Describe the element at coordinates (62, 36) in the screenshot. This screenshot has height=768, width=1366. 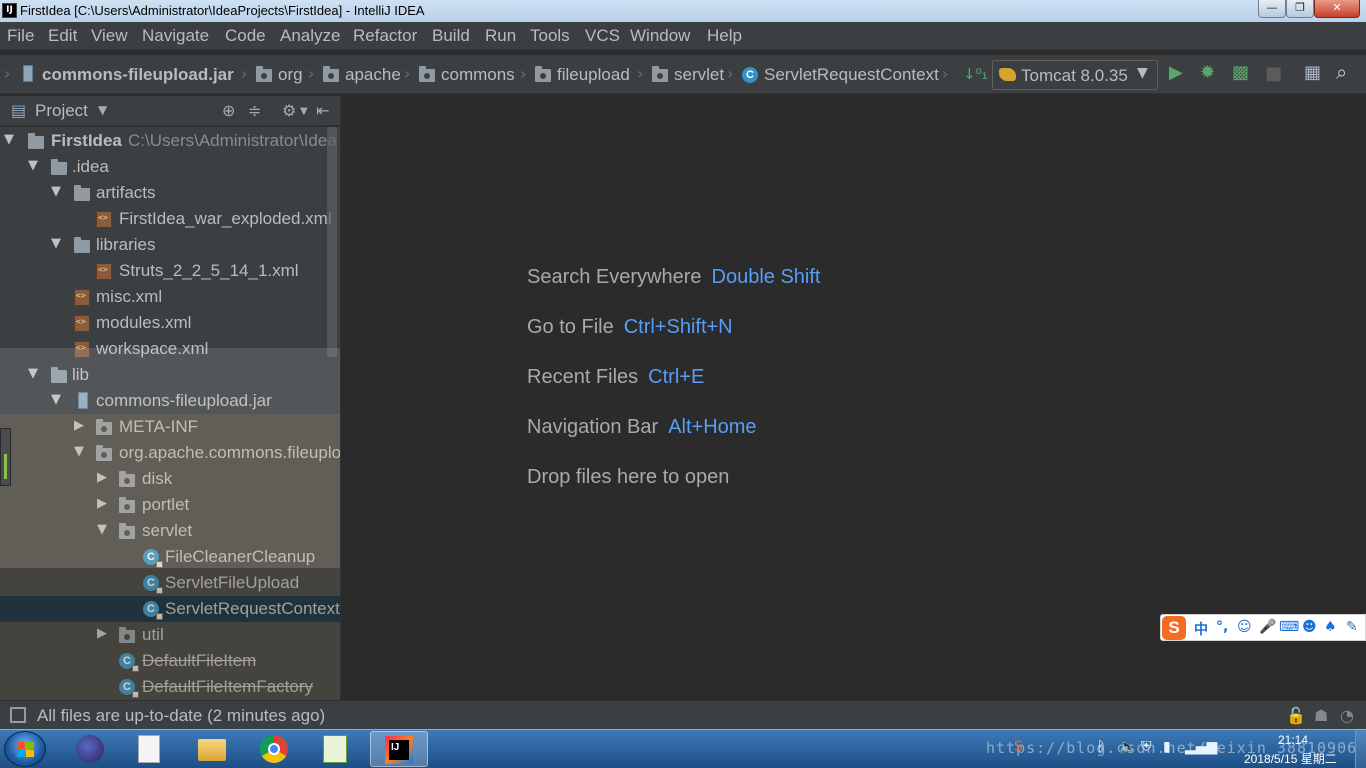
I see `menu-edit: Edit` at that location.